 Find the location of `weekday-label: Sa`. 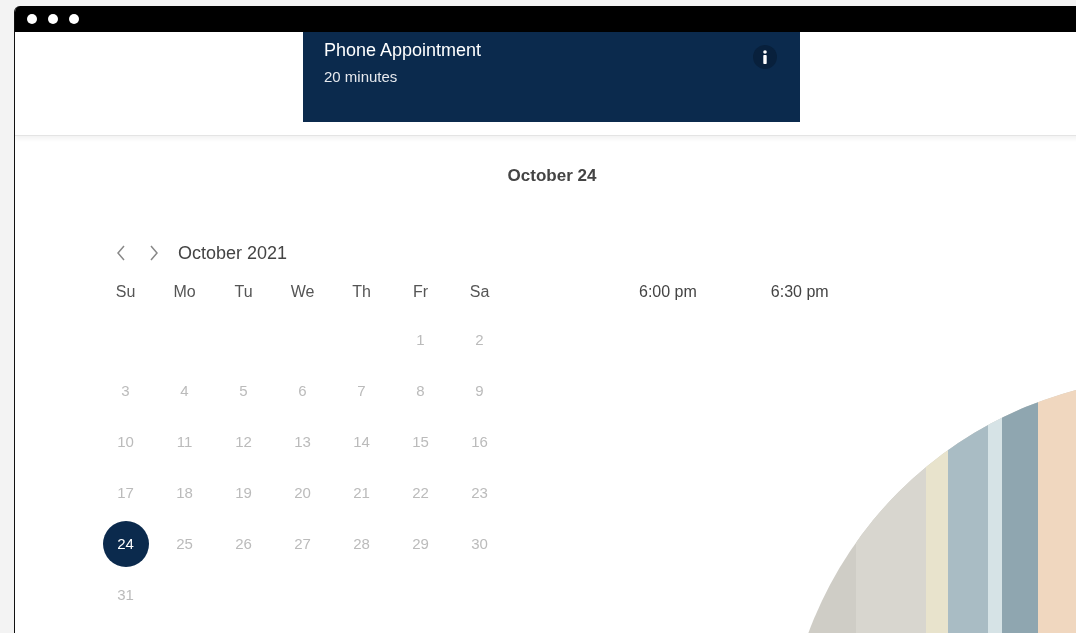

weekday-label: Sa is located at coordinates (479, 292).